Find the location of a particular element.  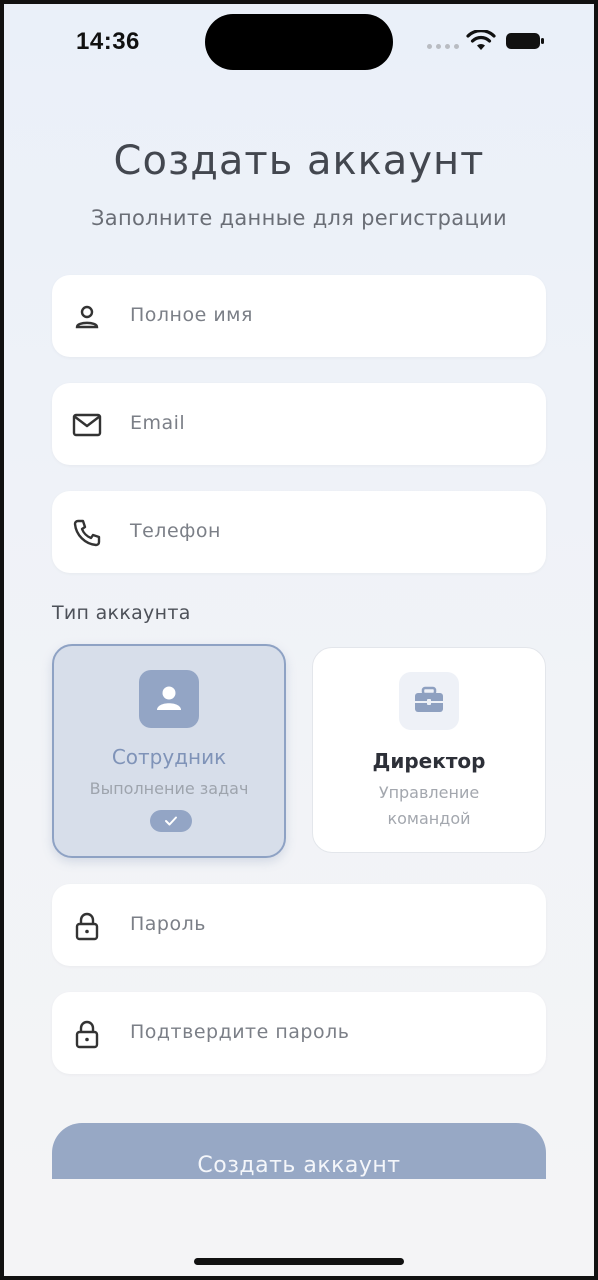

home-indicator is located at coordinates (299, 1261).